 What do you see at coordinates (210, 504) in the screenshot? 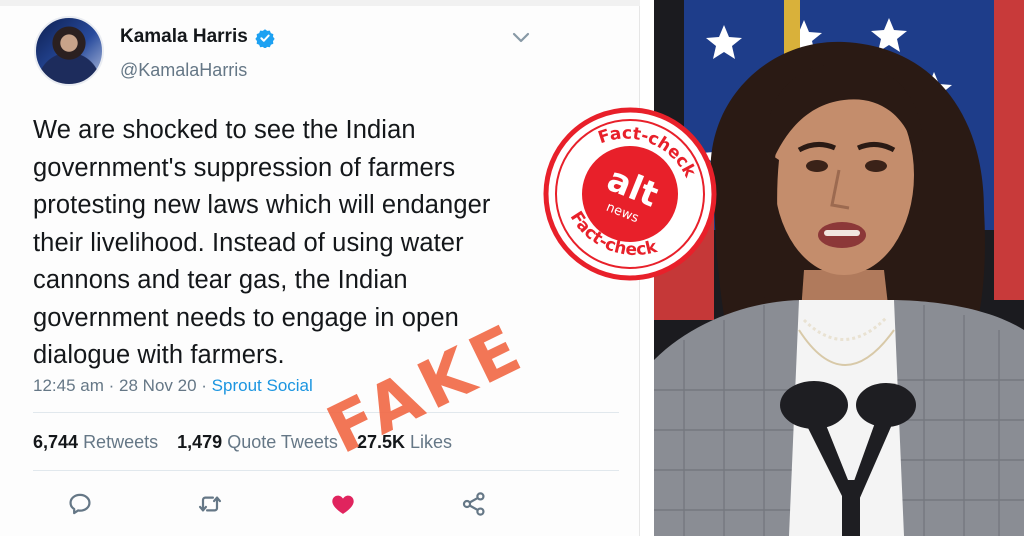
I see `retweet-icon` at bounding box center [210, 504].